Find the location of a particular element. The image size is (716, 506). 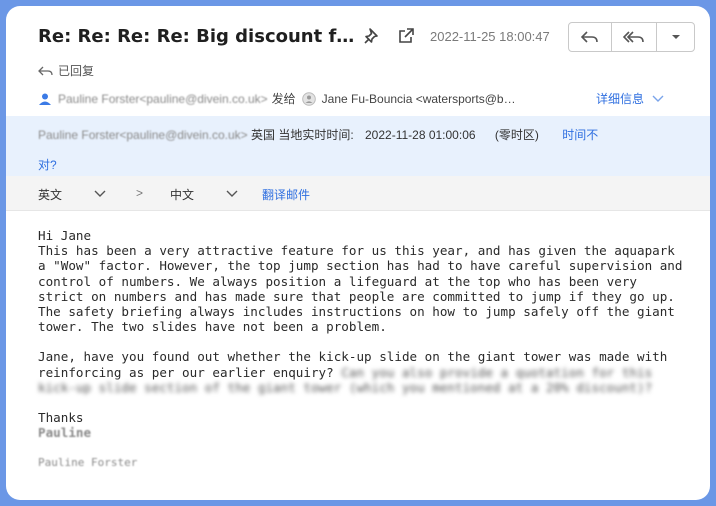

more-dropdown-icon is located at coordinates (675, 37).